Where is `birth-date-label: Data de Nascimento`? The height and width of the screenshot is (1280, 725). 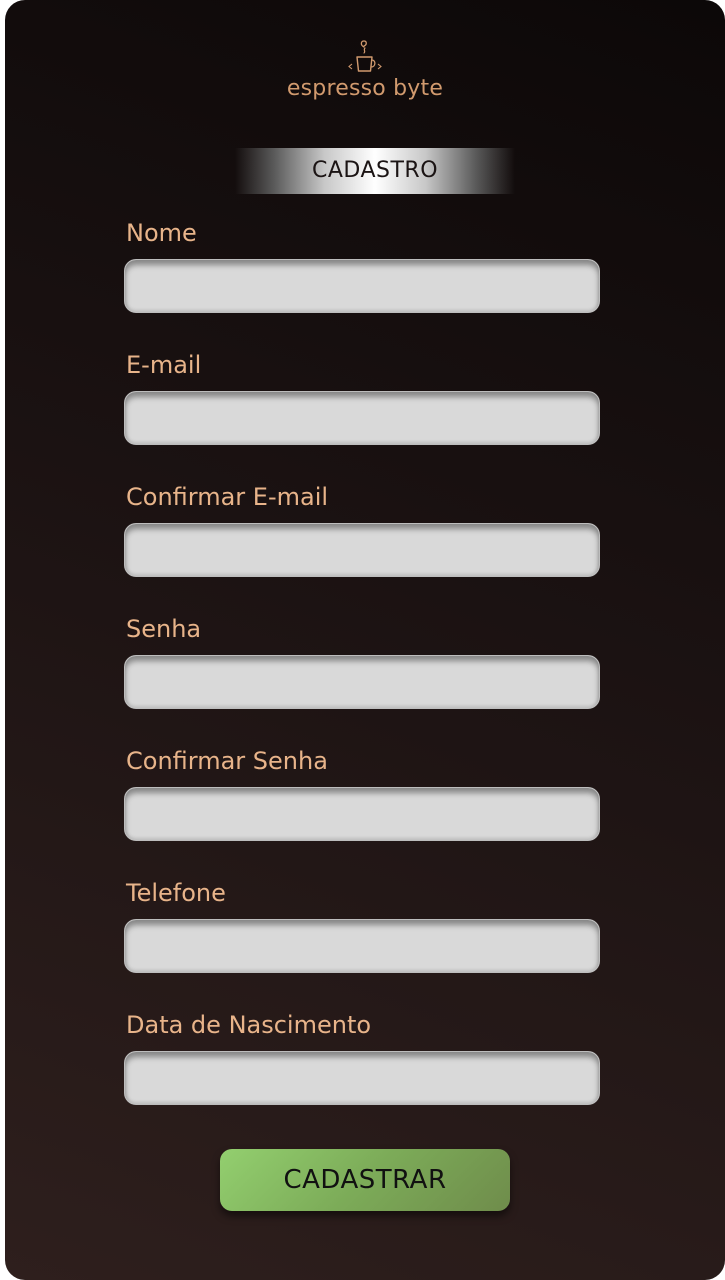
birth-date-label: Data de Nascimento is located at coordinates (249, 1025).